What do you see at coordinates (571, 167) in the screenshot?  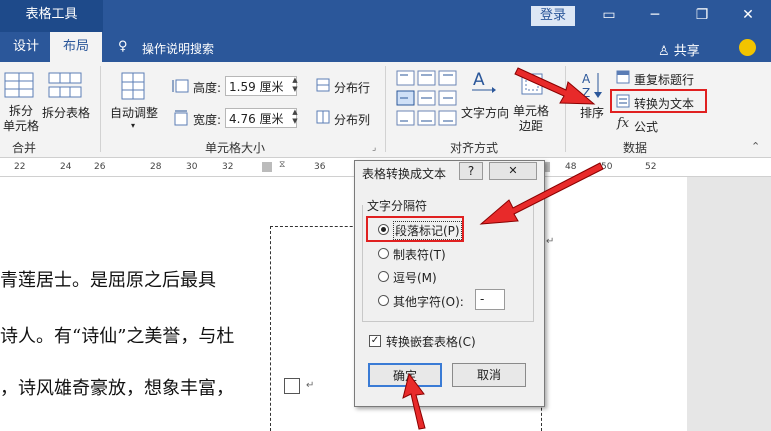 I see `ruler-tick: 48` at bounding box center [571, 167].